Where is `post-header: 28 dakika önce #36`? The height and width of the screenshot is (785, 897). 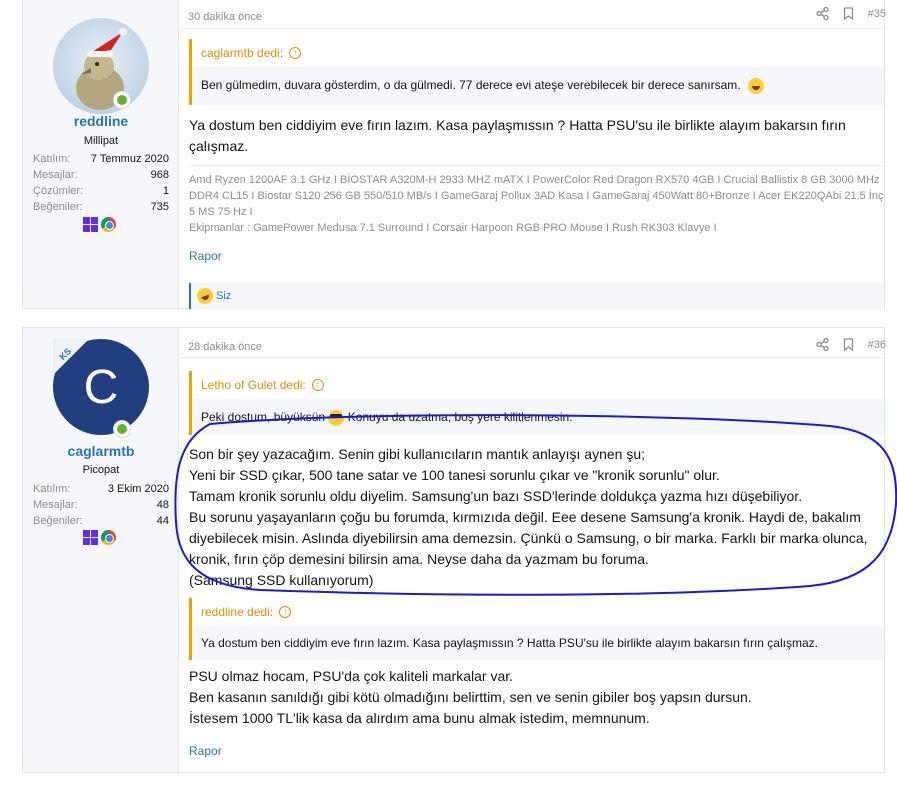
post-header: 28 dakika önce #36 is located at coordinates (533, 343).